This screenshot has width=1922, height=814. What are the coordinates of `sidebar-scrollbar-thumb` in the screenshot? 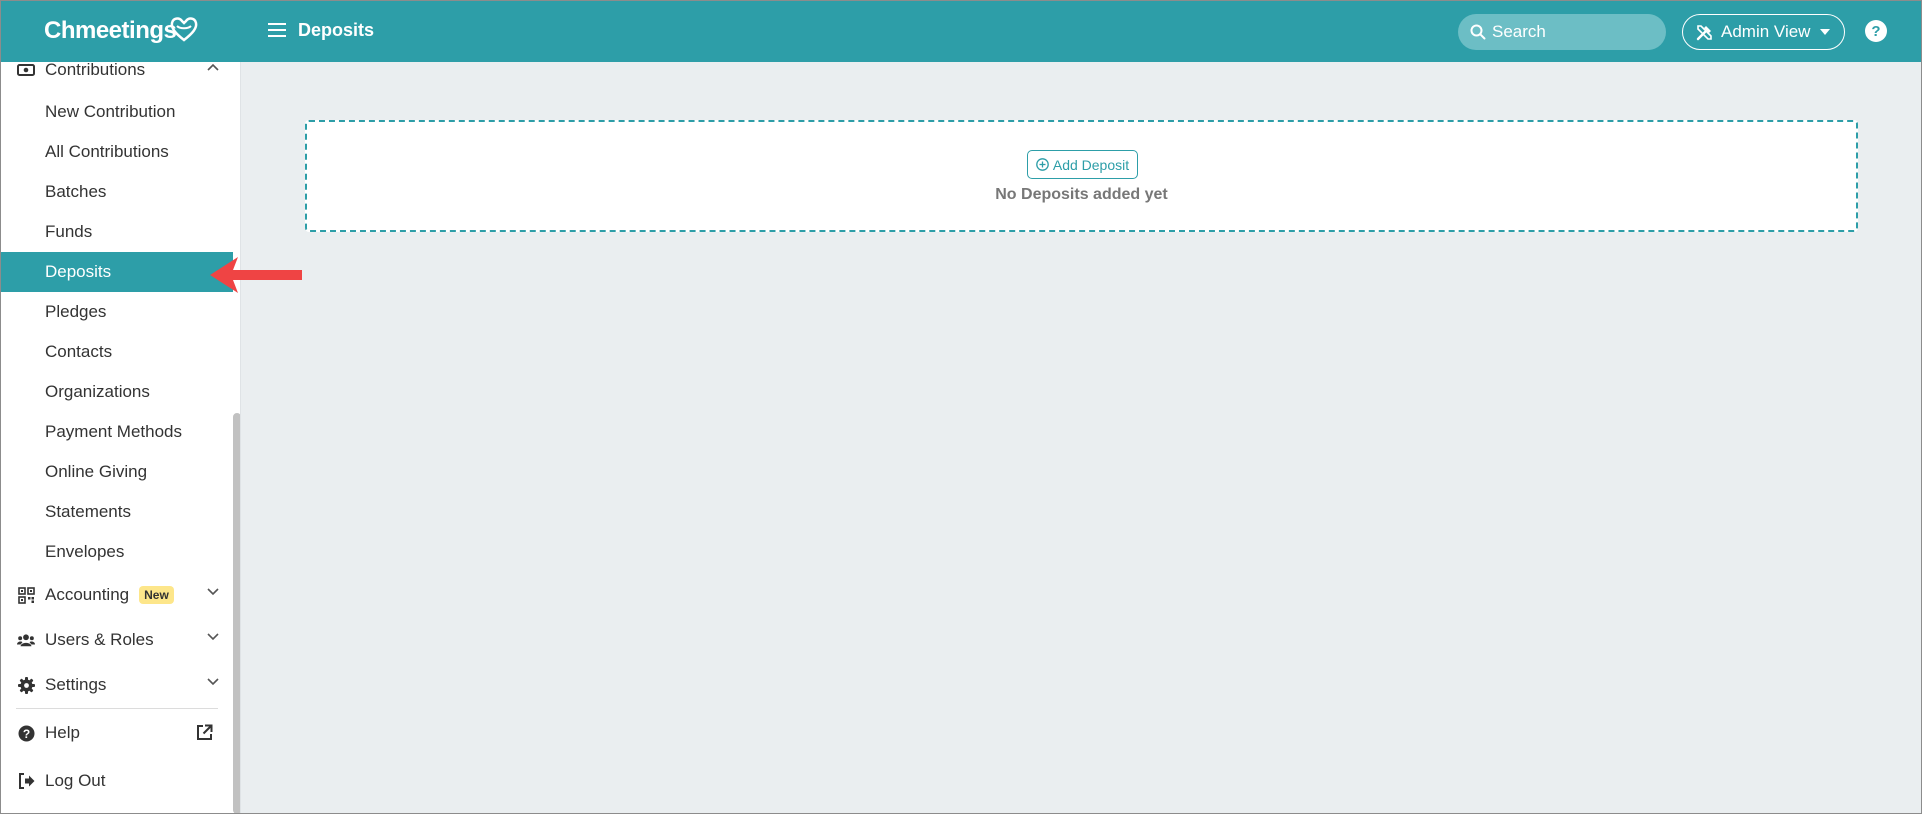 It's located at (236, 613).